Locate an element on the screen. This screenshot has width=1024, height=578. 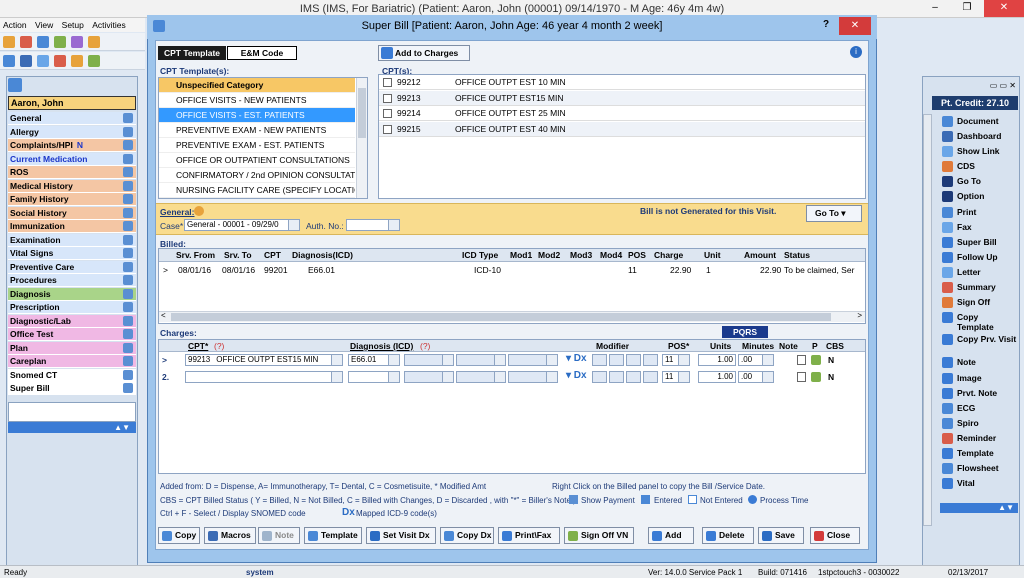
ch-cpt-help: (?) is located at coordinates (219, 346).